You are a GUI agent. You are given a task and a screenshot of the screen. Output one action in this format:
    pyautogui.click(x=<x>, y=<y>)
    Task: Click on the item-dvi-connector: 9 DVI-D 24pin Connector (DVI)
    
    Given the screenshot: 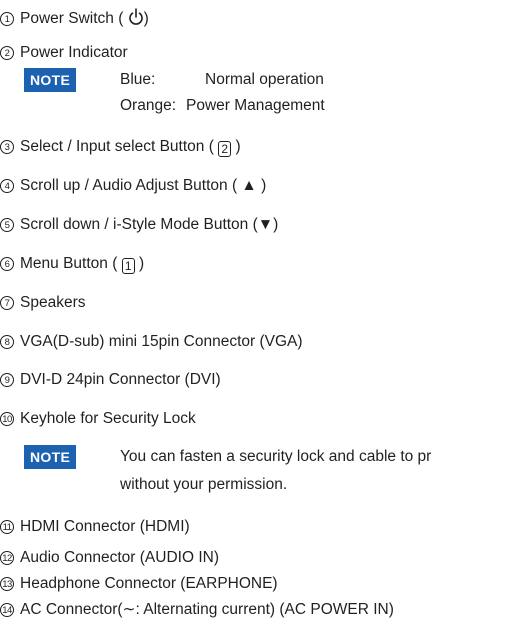 What is the action you would take?
    pyautogui.click(x=110, y=380)
    